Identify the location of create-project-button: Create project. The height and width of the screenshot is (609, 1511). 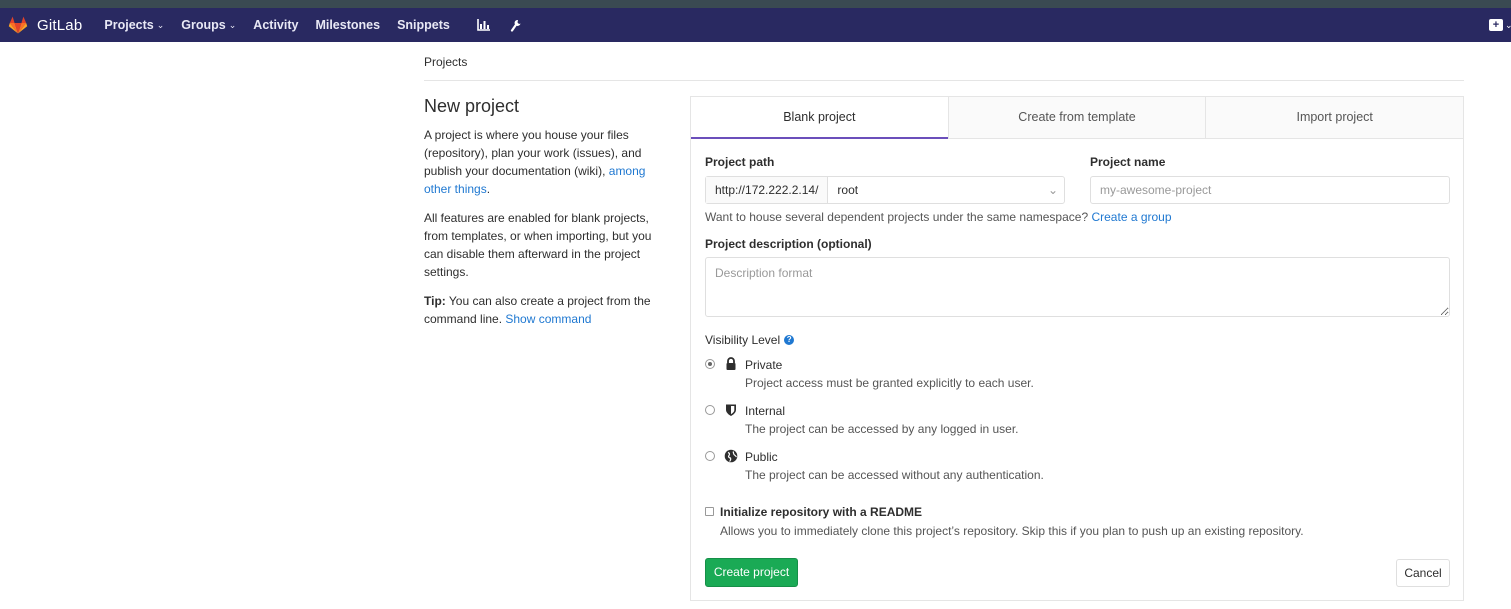
(751, 572).